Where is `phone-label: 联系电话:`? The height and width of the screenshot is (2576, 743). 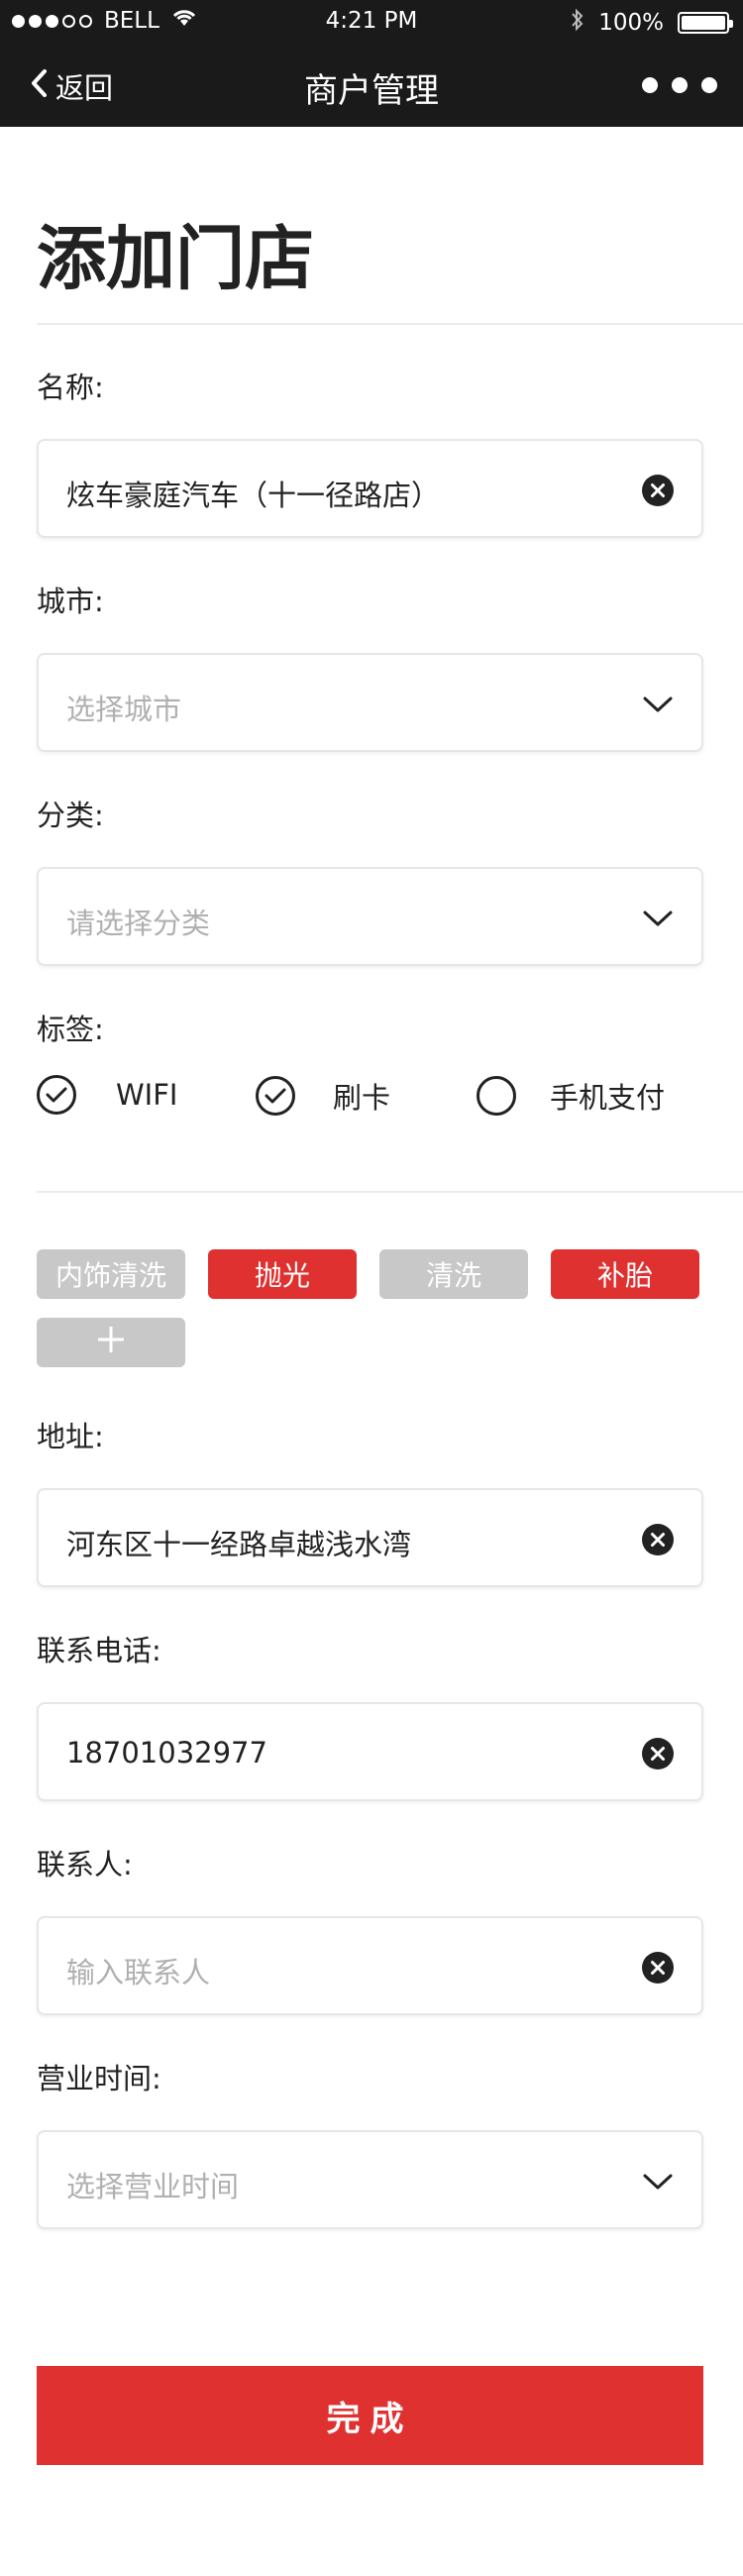 phone-label: 联系电话: is located at coordinates (99, 1651).